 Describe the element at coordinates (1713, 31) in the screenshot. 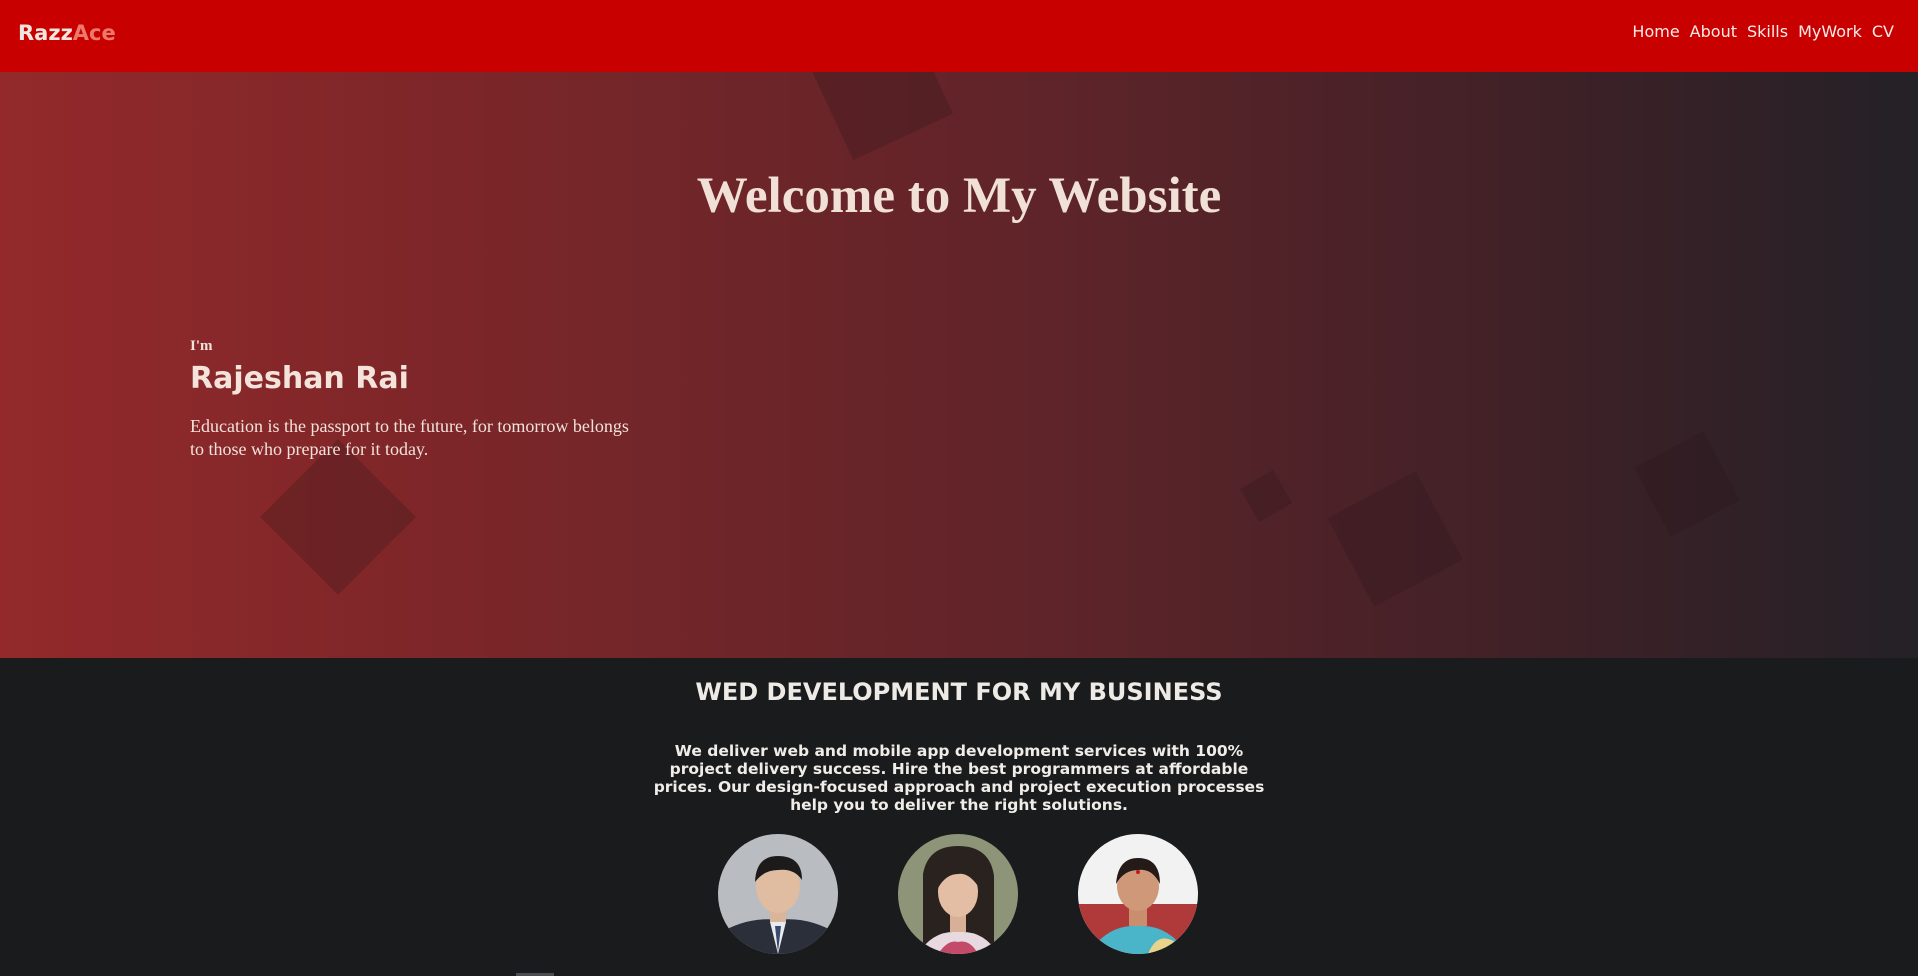

I see `nav-link-about: About` at that location.